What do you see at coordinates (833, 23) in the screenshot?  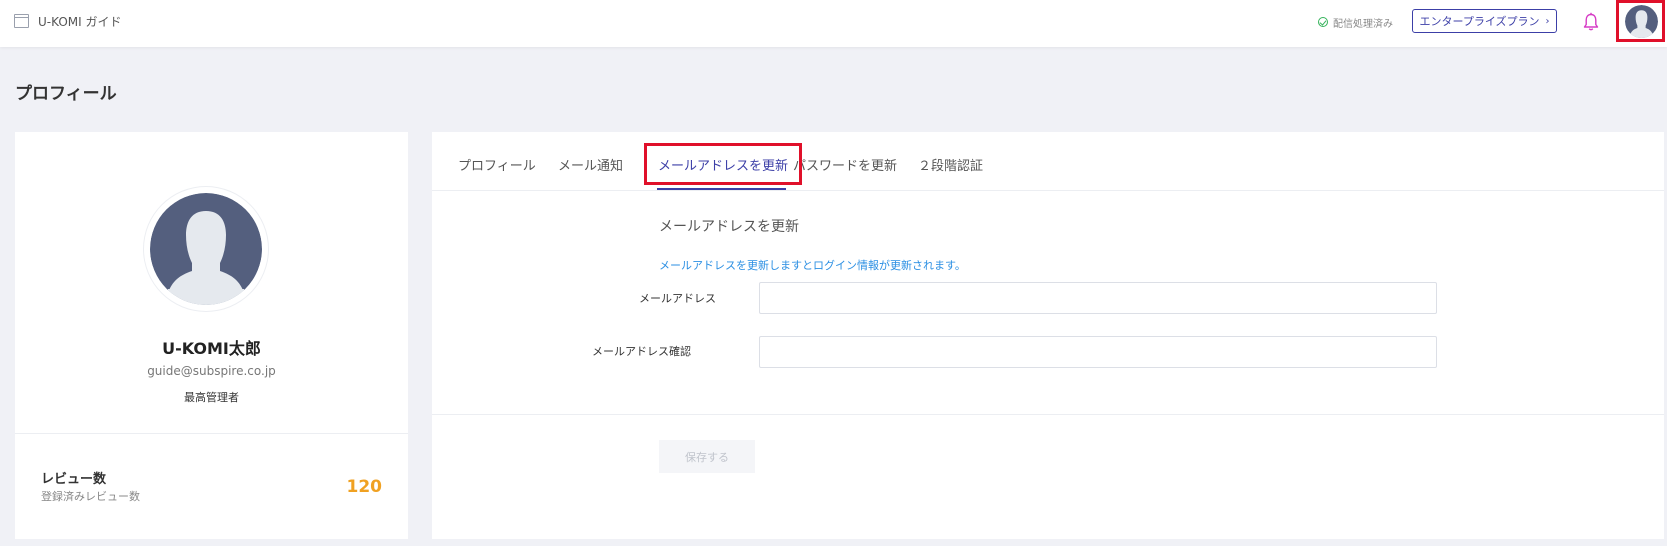 I see `top-bar: U-KOMI ガイド 配信処理済み エンタープライズプラン ›` at bounding box center [833, 23].